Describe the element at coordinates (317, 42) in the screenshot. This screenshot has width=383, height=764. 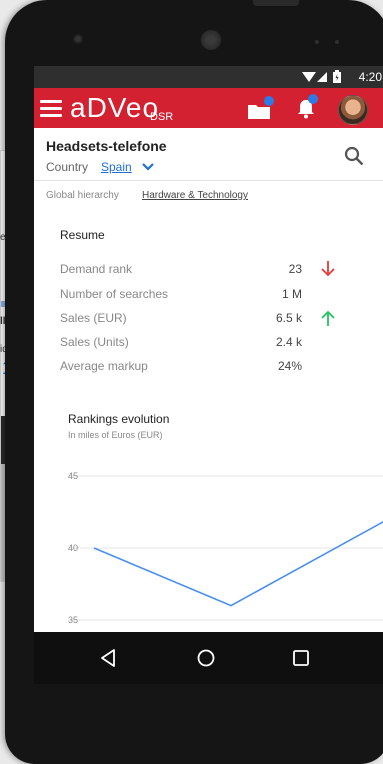
I see `proximity-sensor` at that location.